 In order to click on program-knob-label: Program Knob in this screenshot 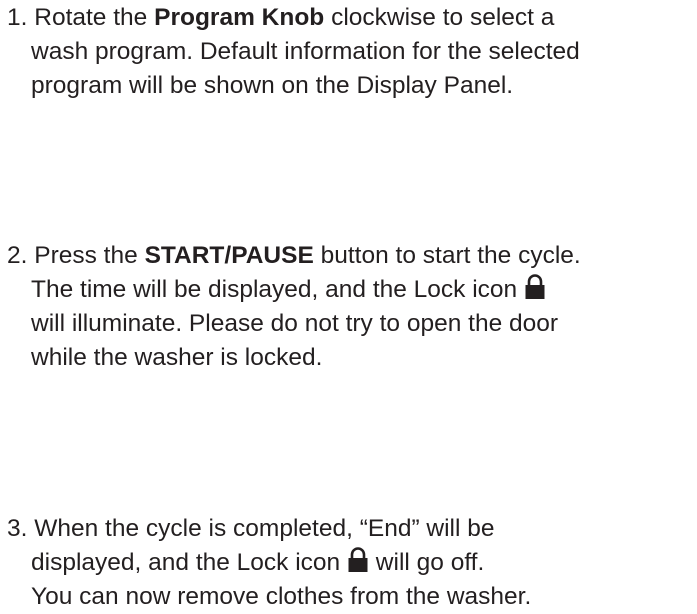, I will do `click(239, 17)`.